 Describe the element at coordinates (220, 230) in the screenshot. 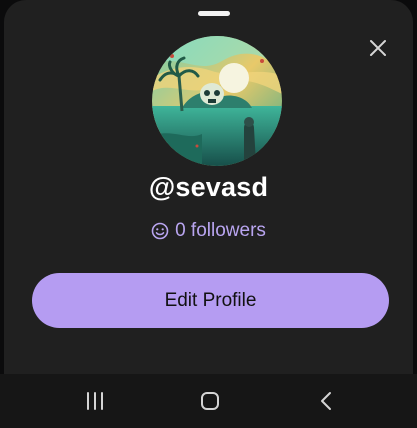

I see `followers-label: 0 followers` at that location.